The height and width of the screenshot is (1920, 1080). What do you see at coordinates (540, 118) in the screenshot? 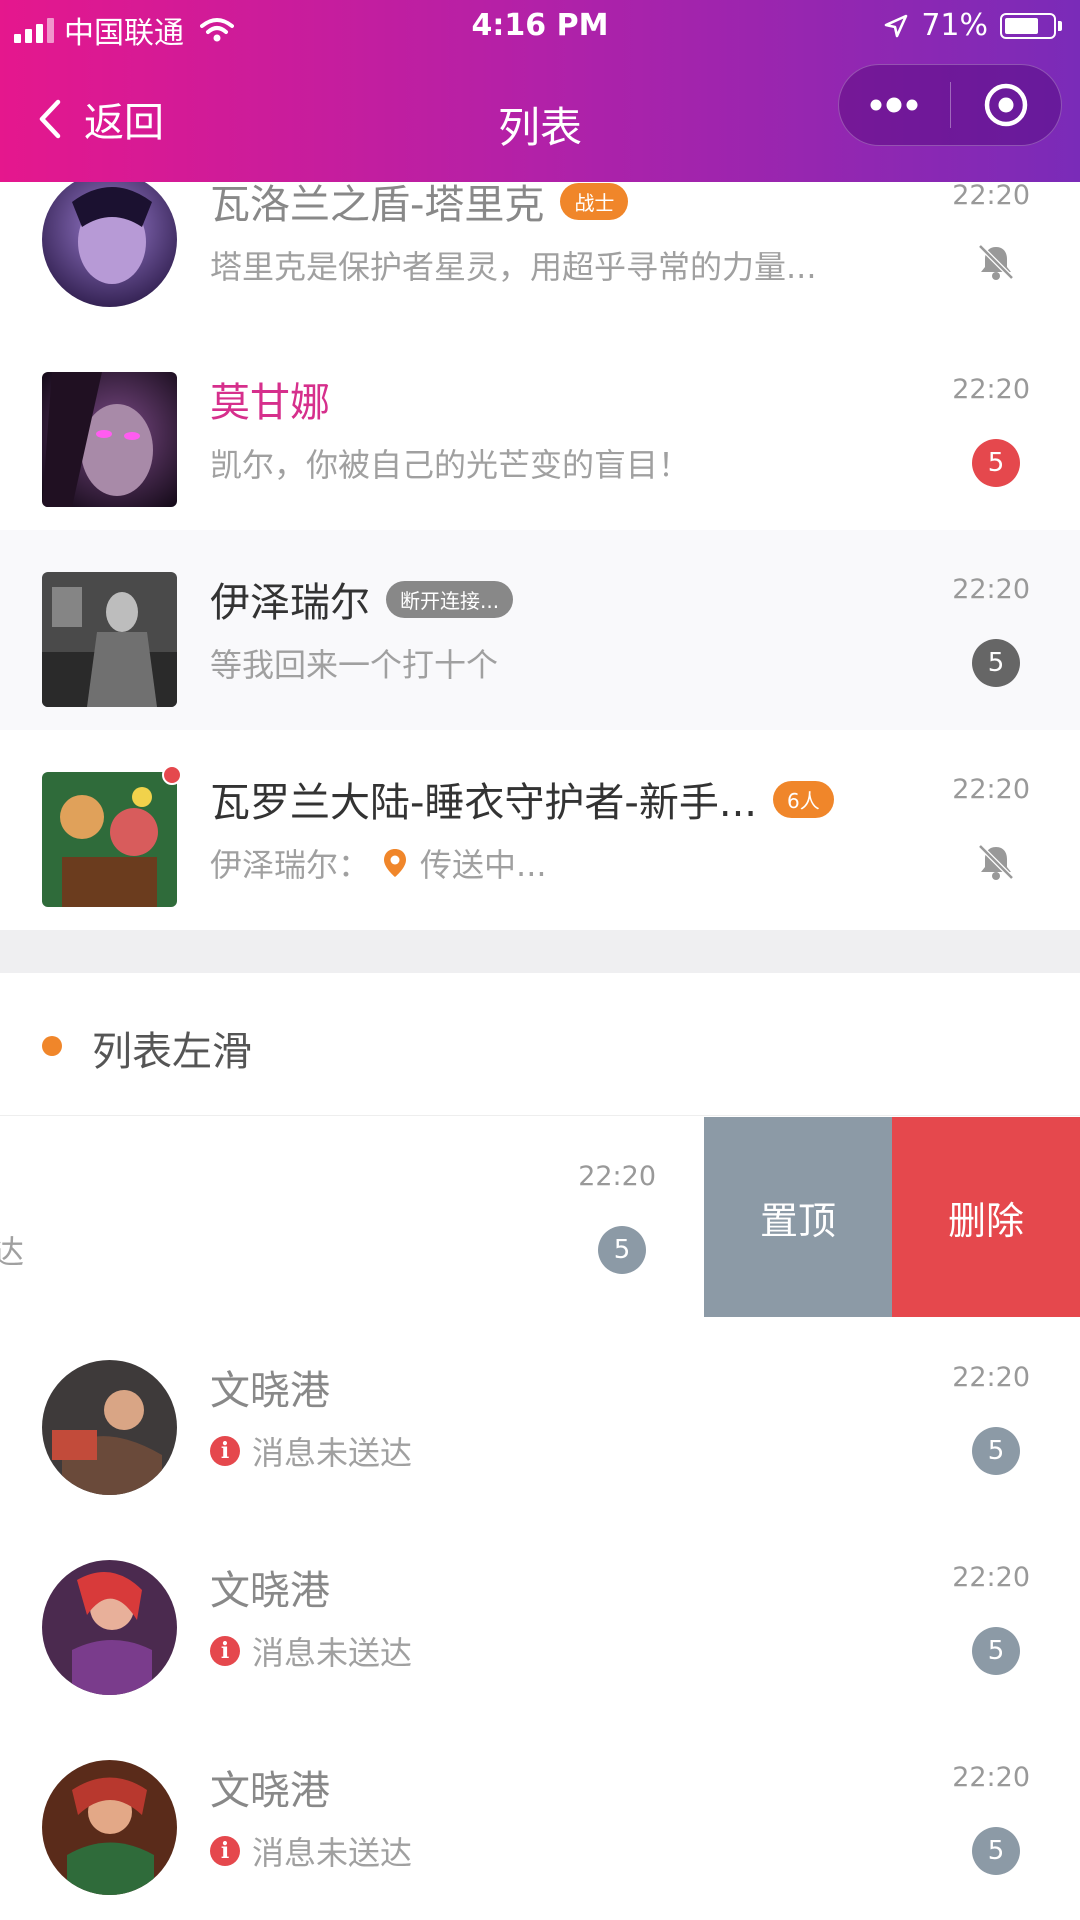
I see `nav-bar: 返回 列表` at bounding box center [540, 118].